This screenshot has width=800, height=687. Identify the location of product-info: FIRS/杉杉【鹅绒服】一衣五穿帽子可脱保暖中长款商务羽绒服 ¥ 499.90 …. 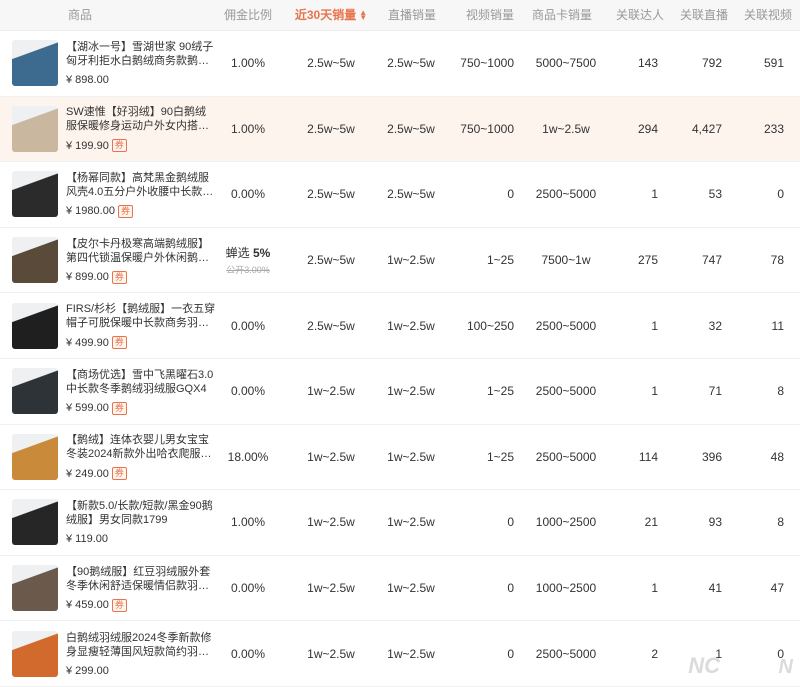
(118, 325).